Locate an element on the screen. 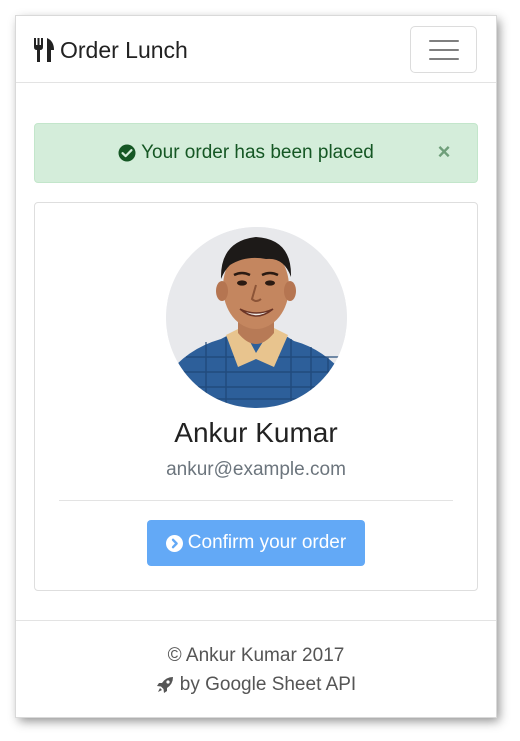 The height and width of the screenshot is (741, 520). brand-label: Order Lunch is located at coordinates (124, 50).